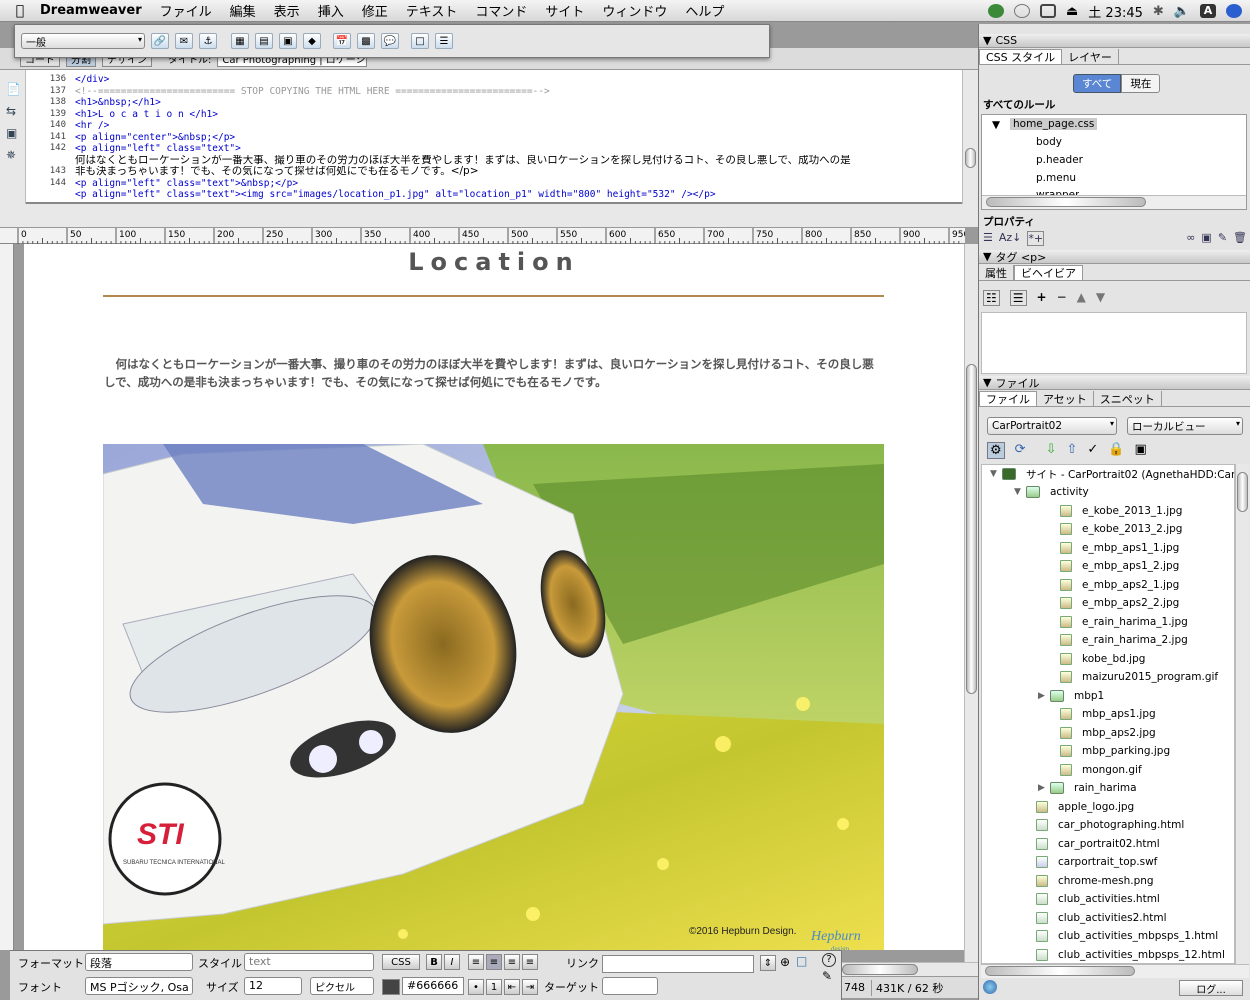 The width and height of the screenshot is (1250, 1000). What do you see at coordinates (184, 41) in the screenshot?
I see `email-link-icon: ✉` at bounding box center [184, 41].